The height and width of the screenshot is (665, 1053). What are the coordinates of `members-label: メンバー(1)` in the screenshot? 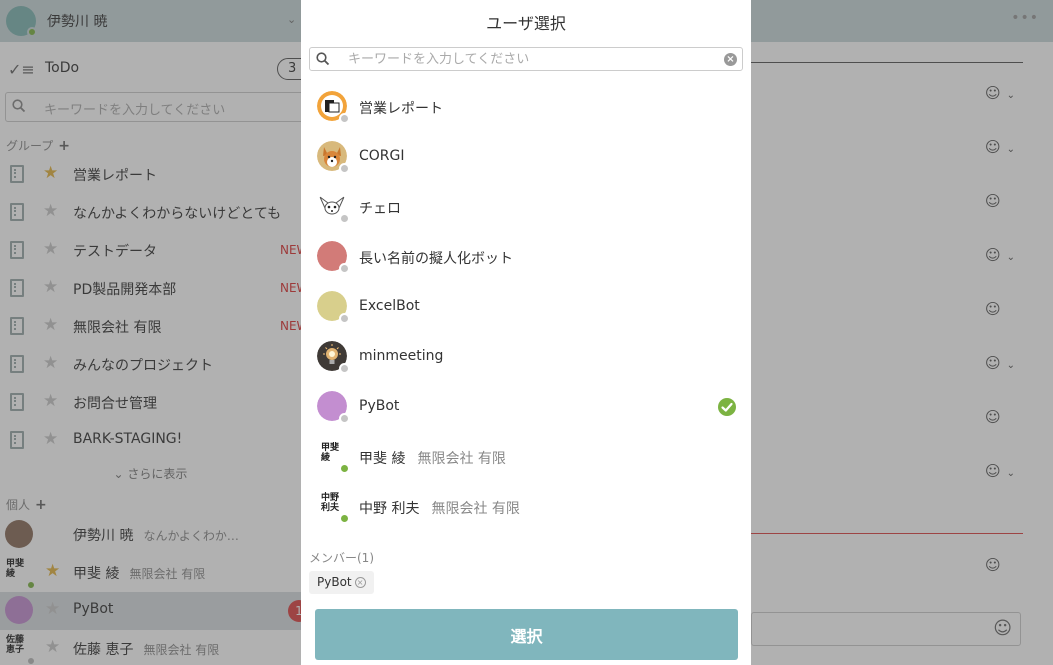 It's located at (341, 558).